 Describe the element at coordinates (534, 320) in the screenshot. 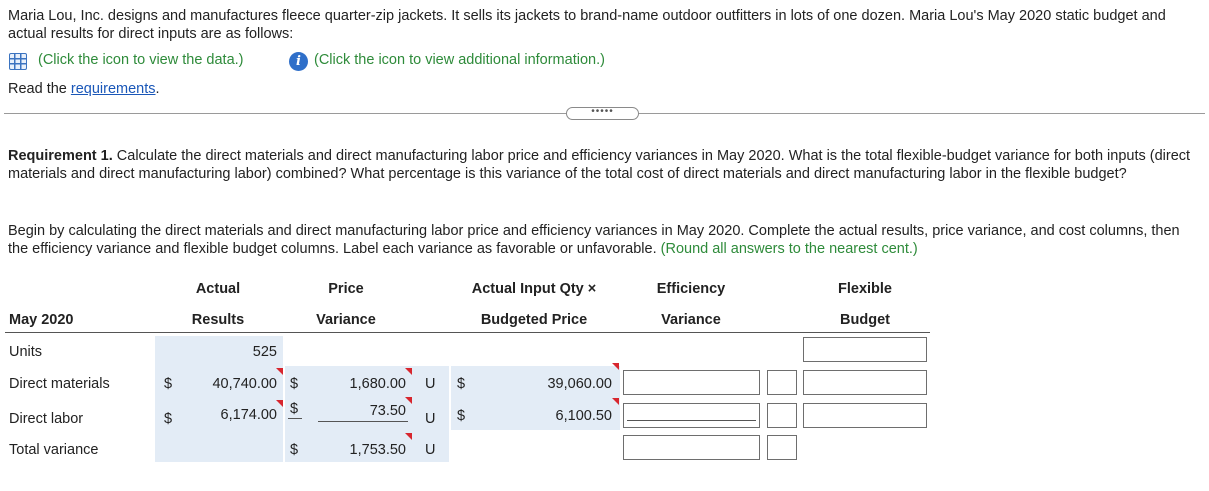

I see `col-aiq-line2: Budgeted Price` at that location.